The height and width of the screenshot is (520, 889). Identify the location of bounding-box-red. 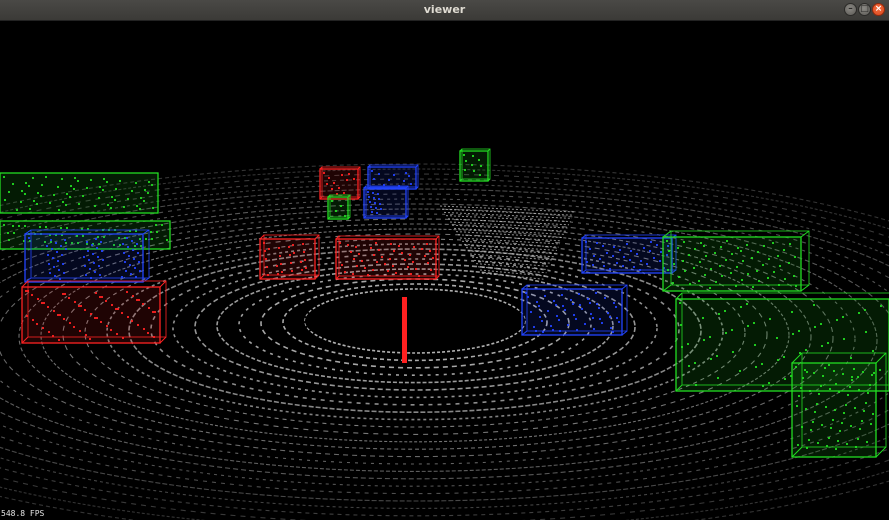
(387, 257).